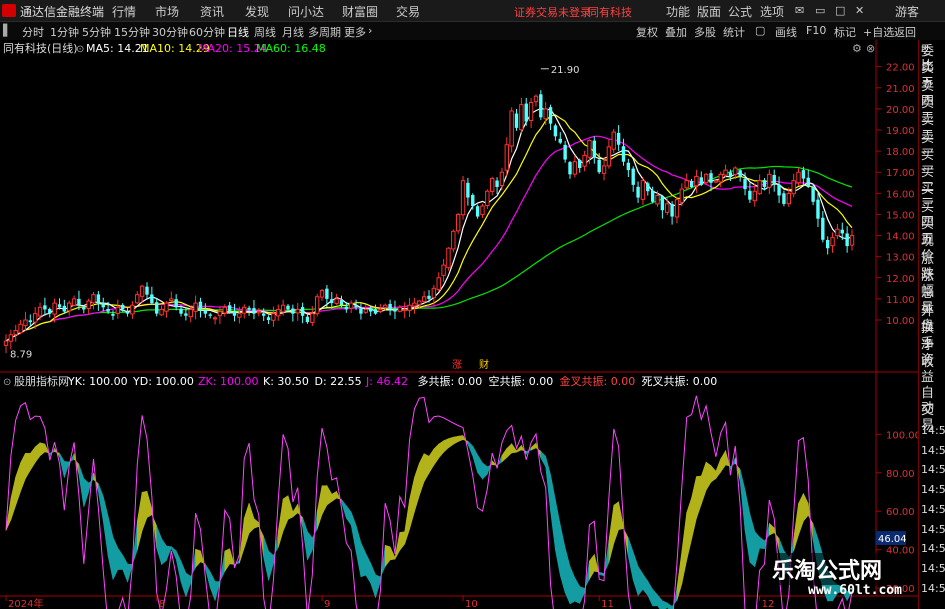 This screenshot has width=945, height=609. I want to click on tool-stats: 统计, so click(734, 32).